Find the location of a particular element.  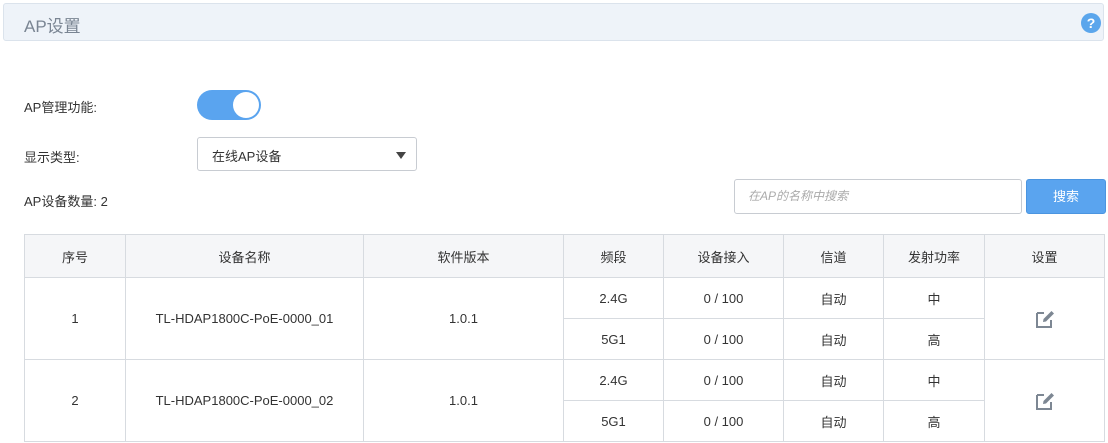

page-title: AP设置 is located at coordinates (52, 26).